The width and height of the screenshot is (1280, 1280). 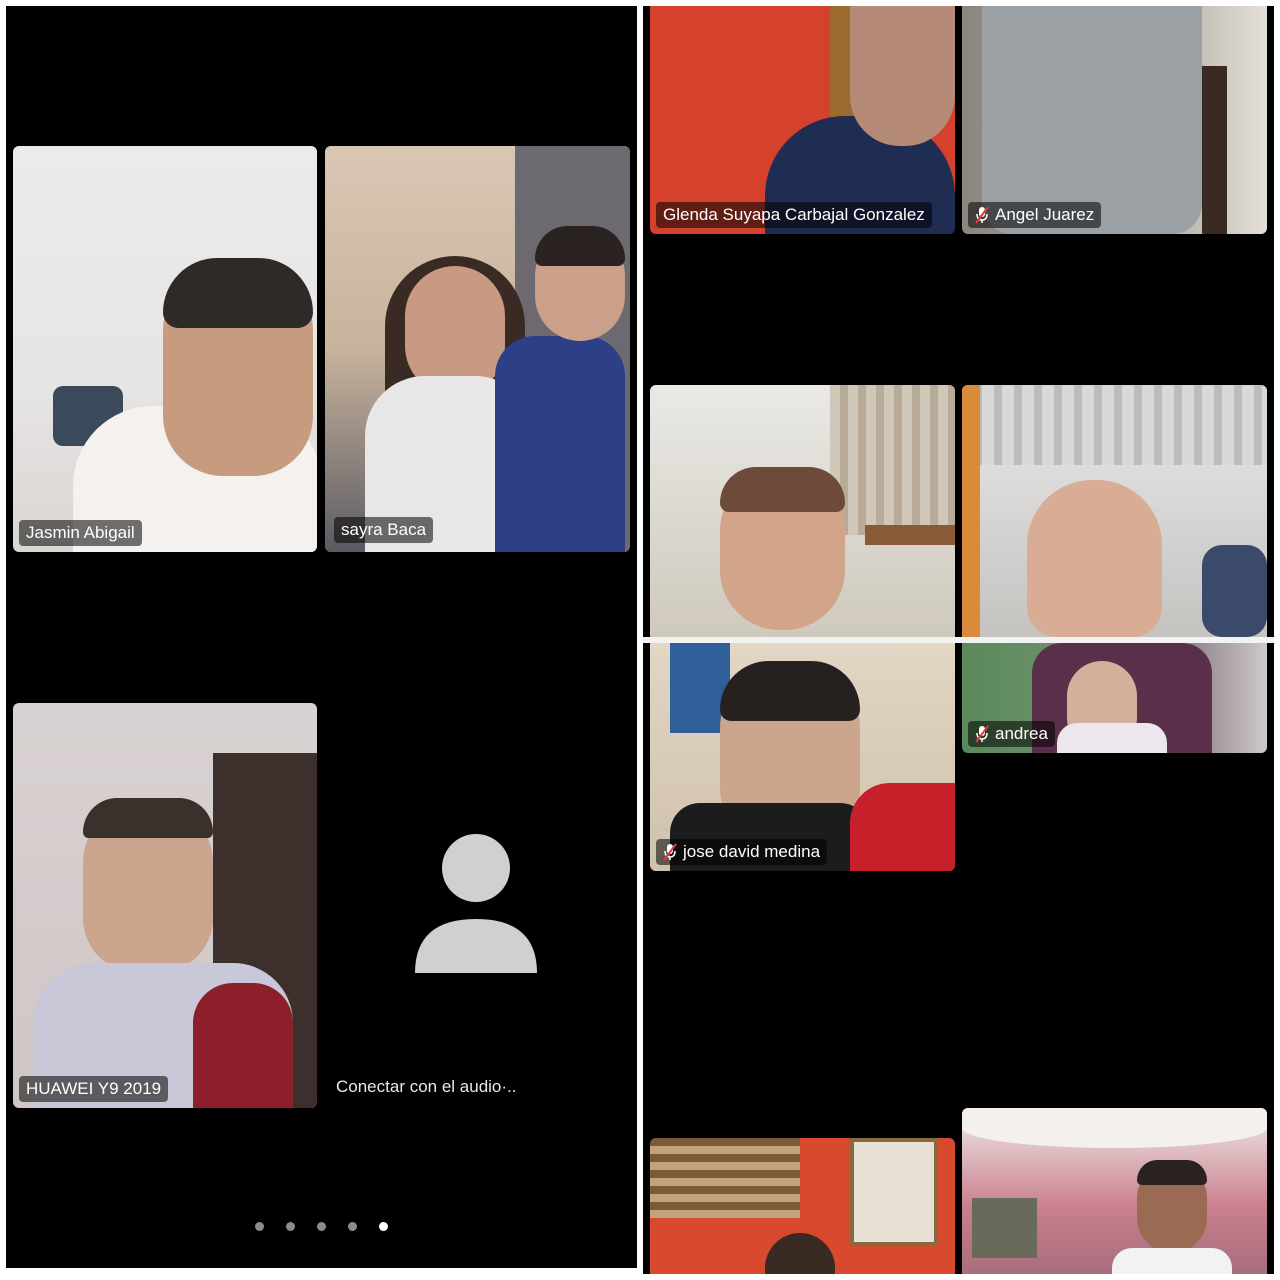 I want to click on participant-name-label: Angel Juarez, so click(x=1035, y=215).